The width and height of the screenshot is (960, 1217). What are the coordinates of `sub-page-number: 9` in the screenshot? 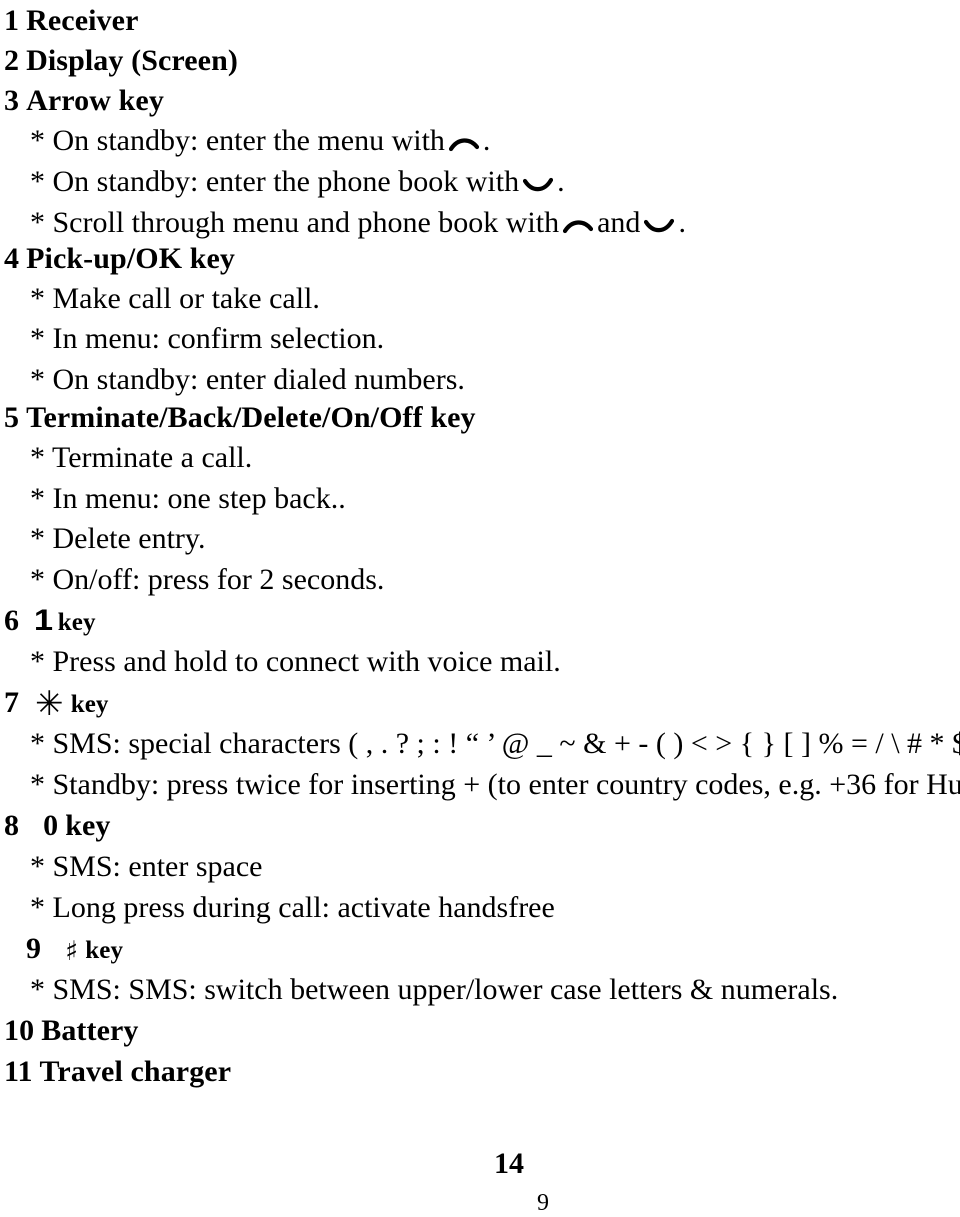 It's located at (543, 1203).